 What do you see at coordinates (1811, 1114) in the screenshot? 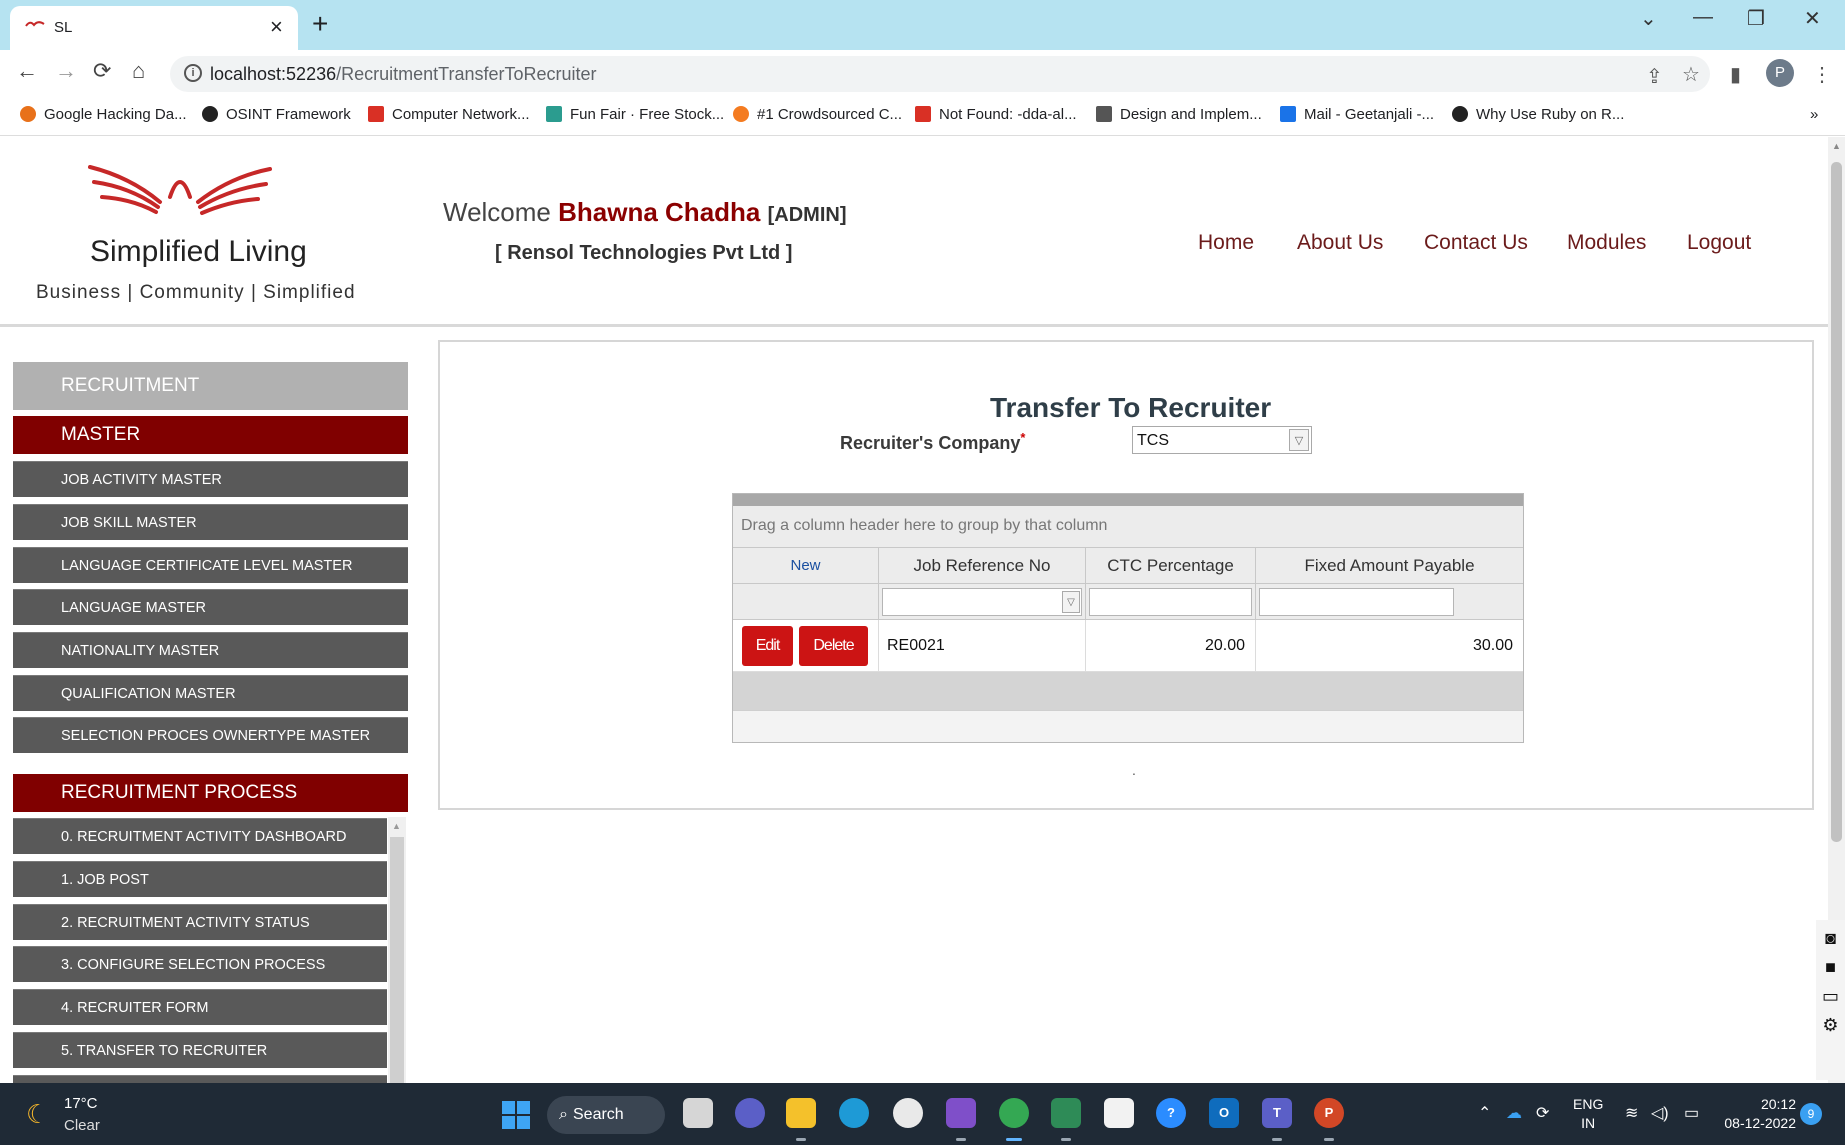
I see `notification-badge: 9` at bounding box center [1811, 1114].